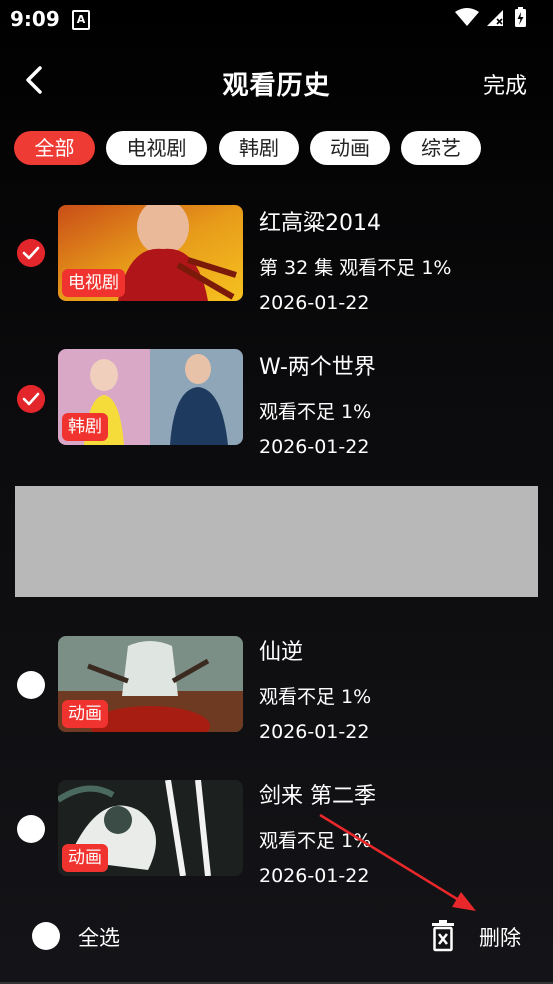 Image resolution: width=553 pixels, height=984 pixels. Describe the element at coordinates (99, 937) in the screenshot. I see `select-all-label: 全选` at that location.